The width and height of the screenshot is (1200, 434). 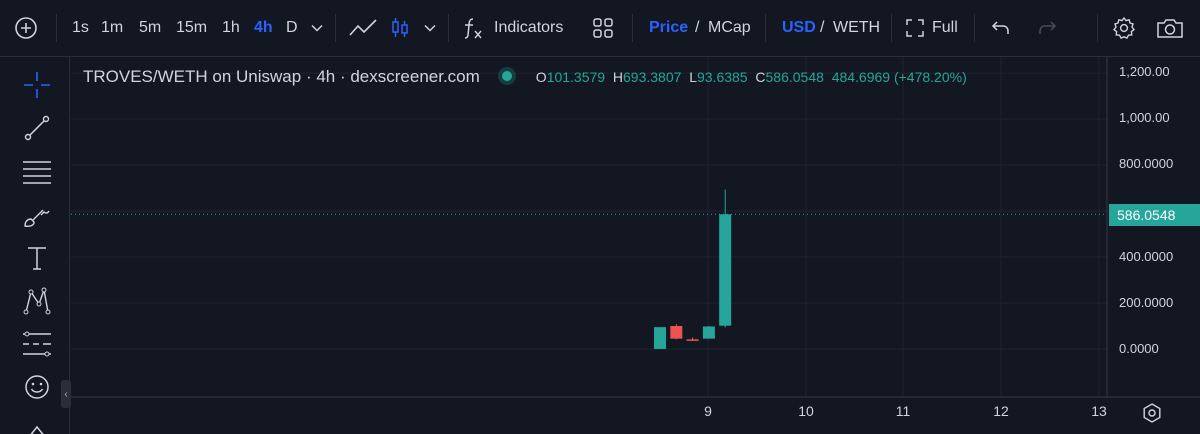 What do you see at coordinates (617, 77) in the screenshot?
I see `high-label: H` at bounding box center [617, 77].